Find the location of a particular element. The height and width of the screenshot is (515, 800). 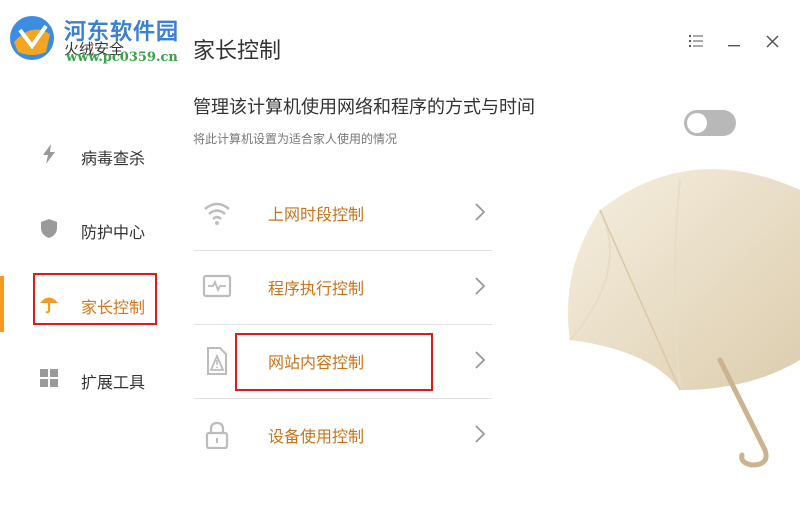

page-title: 家长控制 is located at coordinates (237, 51).